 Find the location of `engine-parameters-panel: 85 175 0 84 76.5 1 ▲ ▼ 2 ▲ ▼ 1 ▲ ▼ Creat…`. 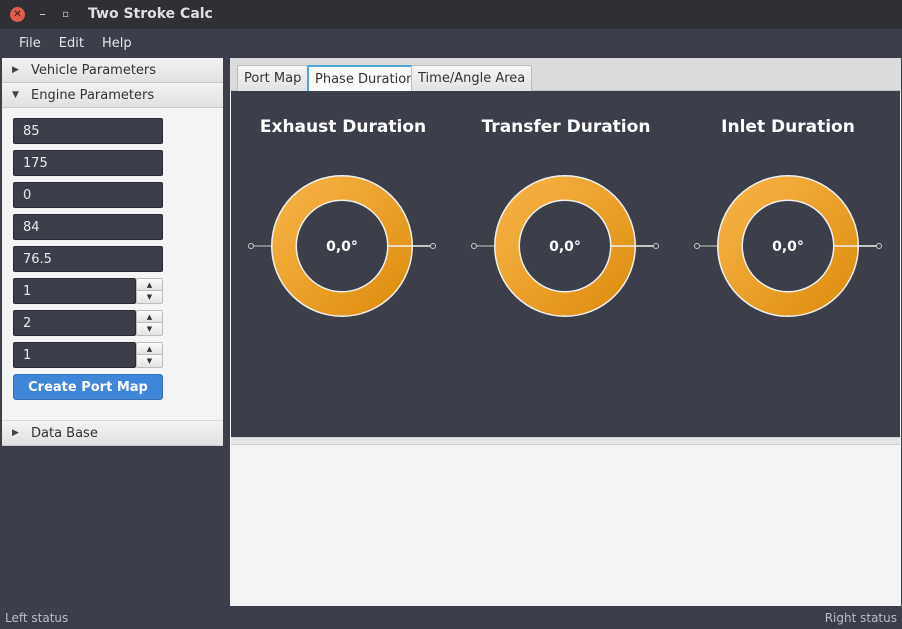

engine-parameters-panel: 85 175 0 84 76.5 1 ▲ ▼ 2 ▲ ▼ 1 ▲ ▼ Creat… is located at coordinates (112, 264).